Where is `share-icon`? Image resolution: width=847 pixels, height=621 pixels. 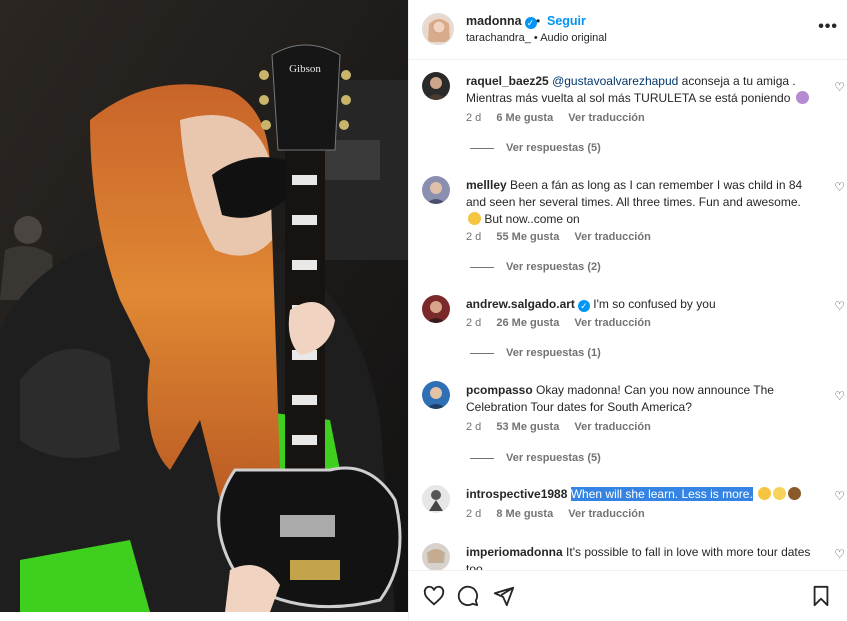
share-icon is located at coordinates (504, 597).